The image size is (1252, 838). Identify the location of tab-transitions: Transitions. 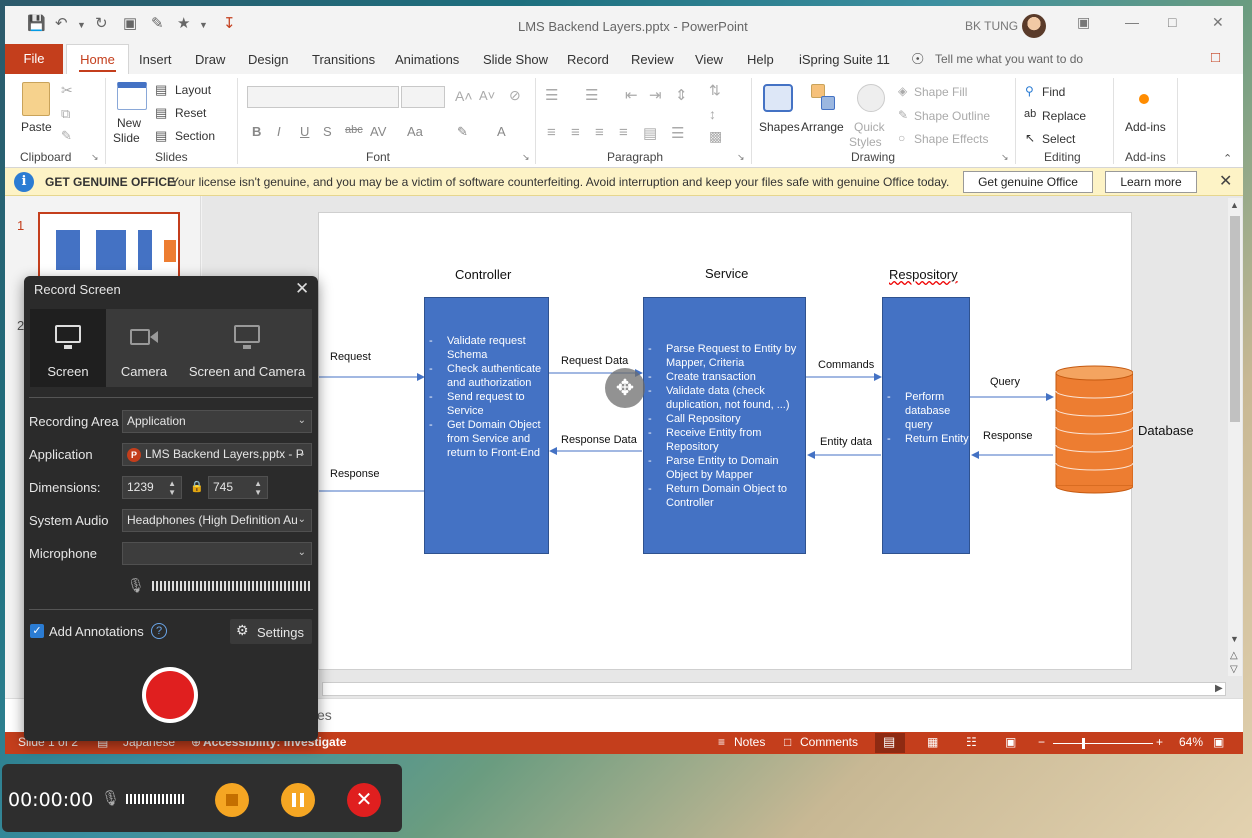
(343, 59).